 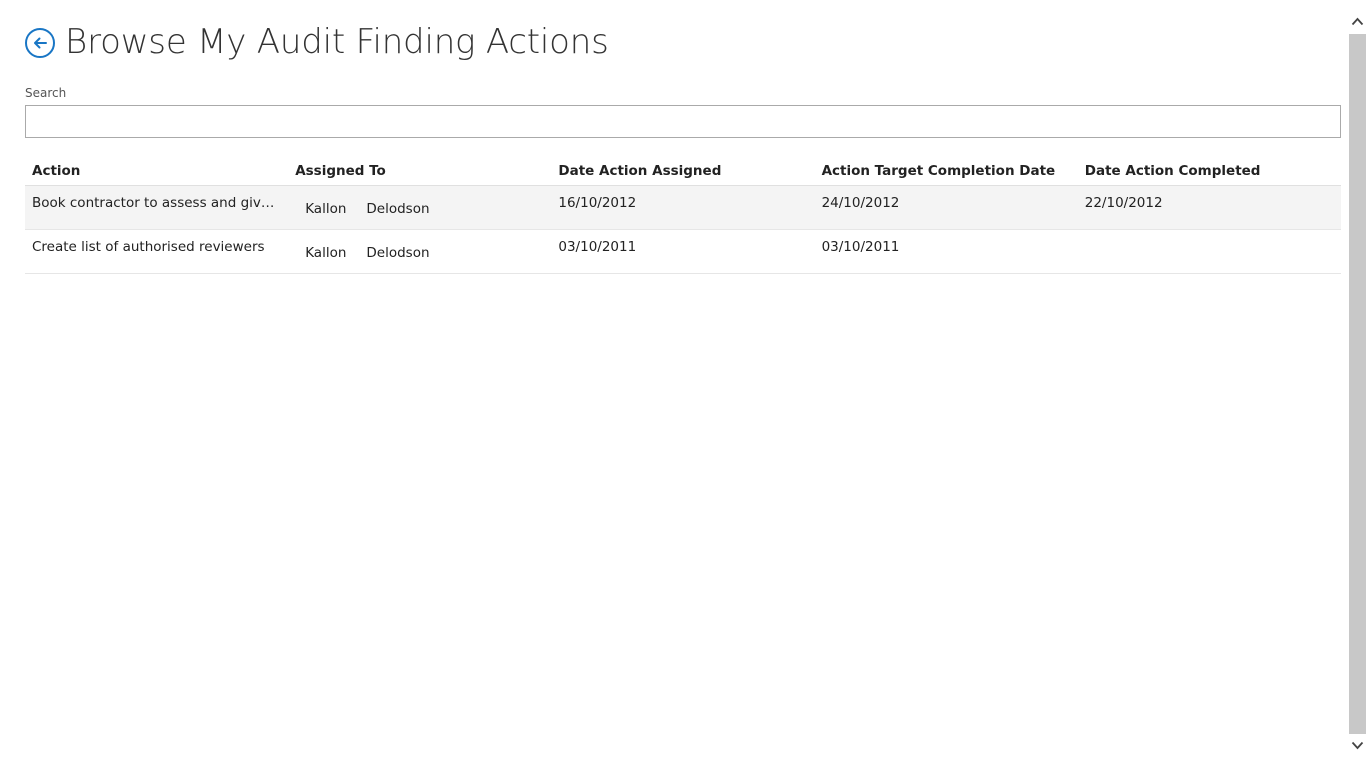 I want to click on column-header-date-assigned: Date Action Assigned, so click(x=682, y=170).